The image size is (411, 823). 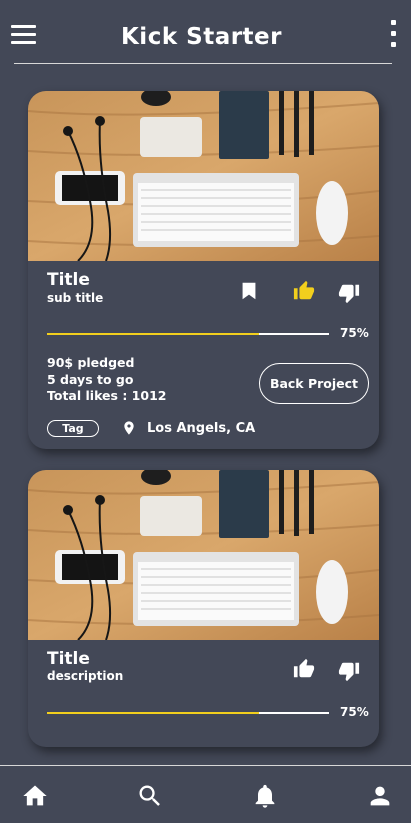 I want to click on more-vertical-icon, so click(x=393, y=22).